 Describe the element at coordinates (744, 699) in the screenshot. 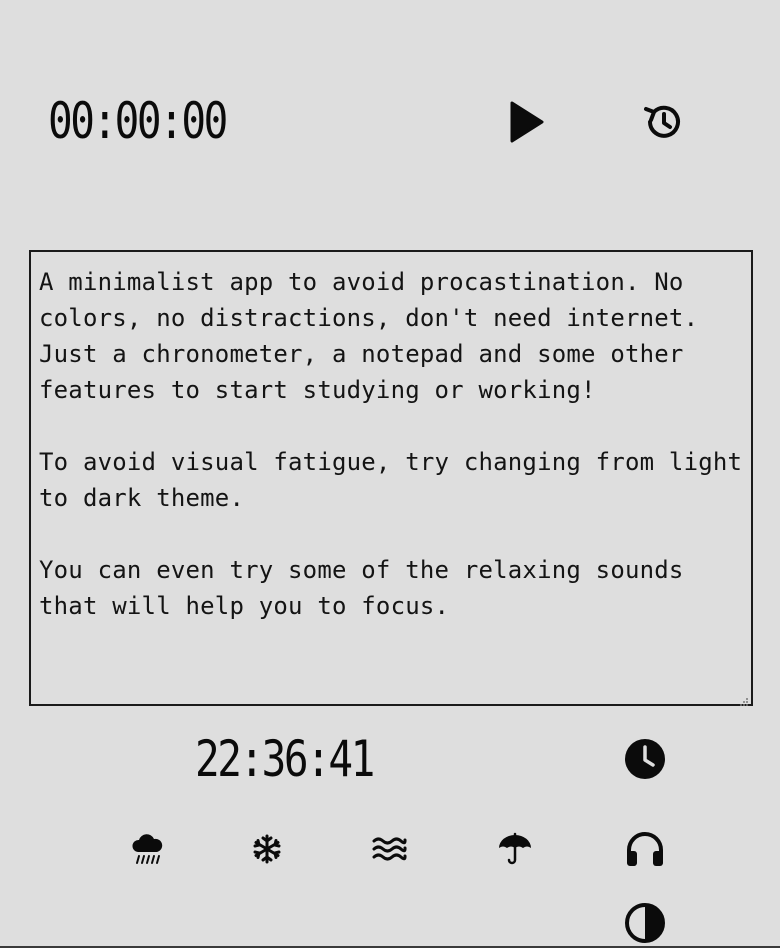

I see `resize-grip-icon` at that location.